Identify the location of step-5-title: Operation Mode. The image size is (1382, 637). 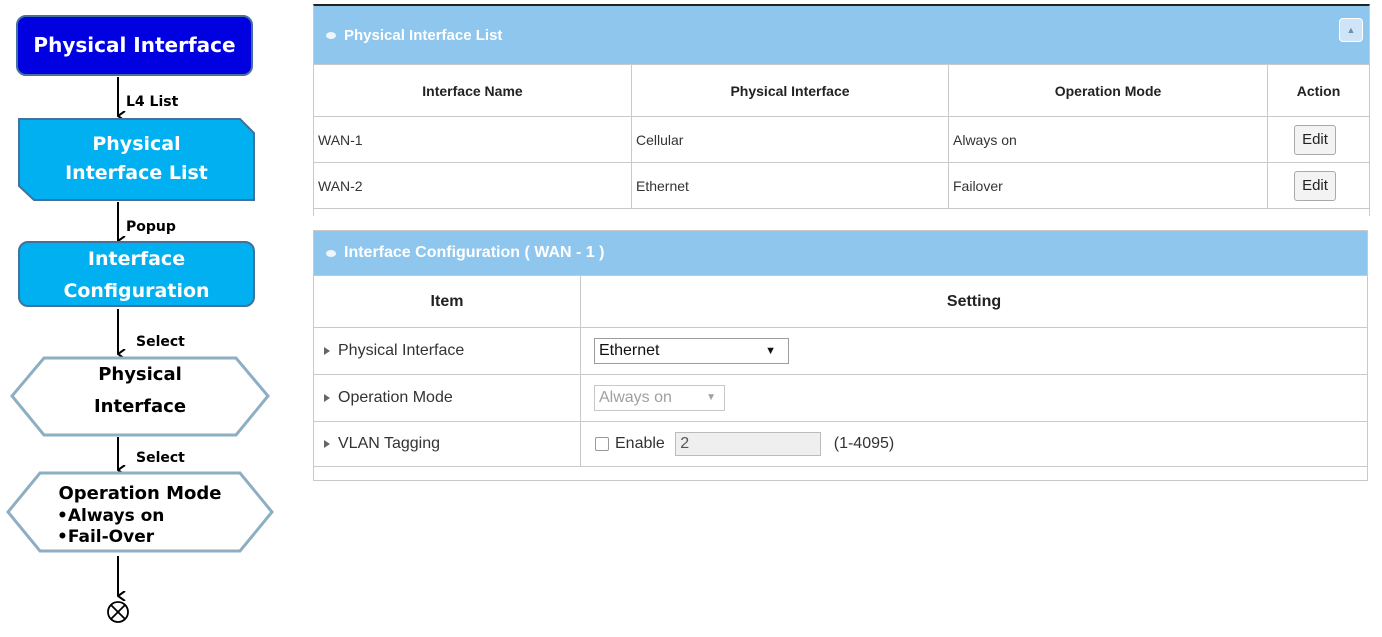
(140, 493).